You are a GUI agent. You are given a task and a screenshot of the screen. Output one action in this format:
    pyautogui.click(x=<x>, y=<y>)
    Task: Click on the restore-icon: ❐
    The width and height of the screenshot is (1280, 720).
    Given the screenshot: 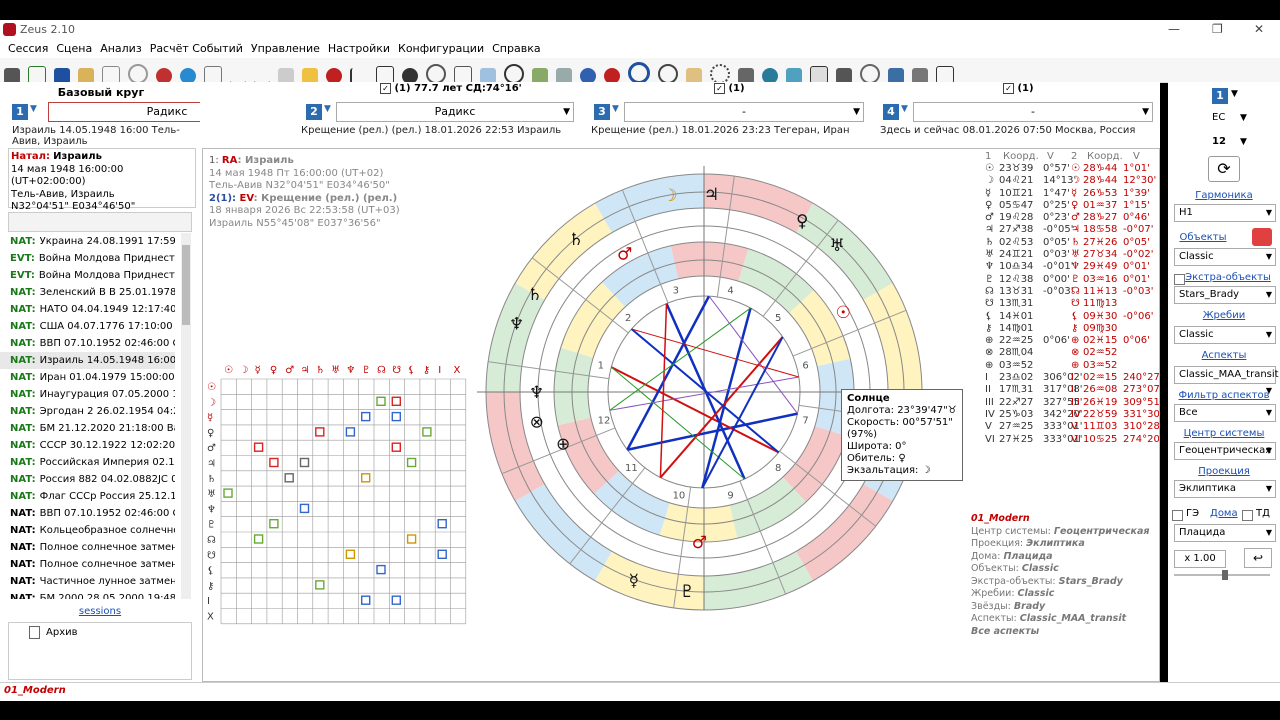 What is the action you would take?
    pyautogui.click(x=1217, y=29)
    